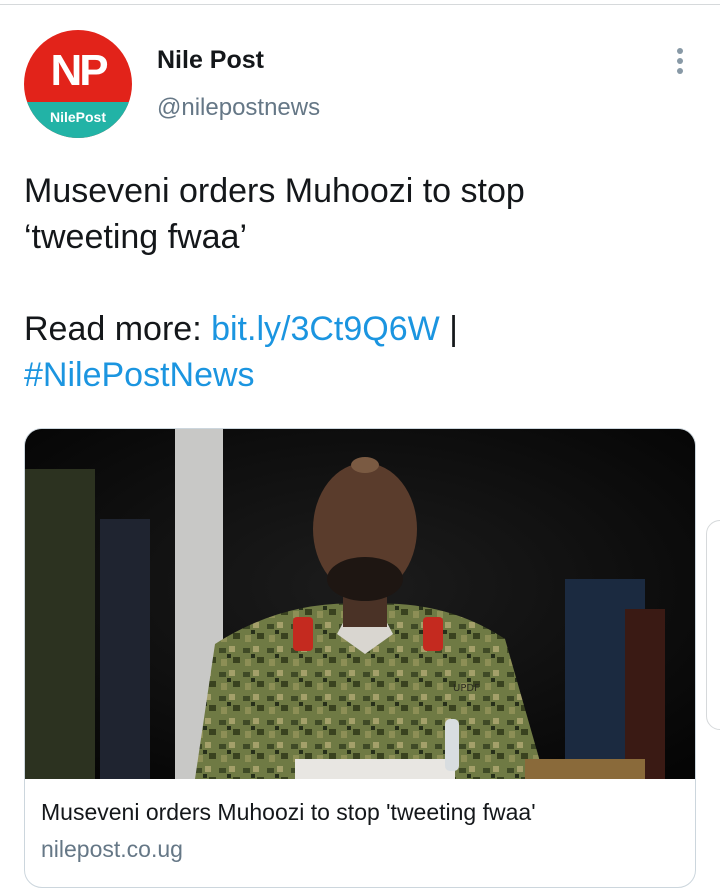 This screenshot has height=888, width=720. What do you see at coordinates (680, 63) in the screenshot?
I see `more-vertical-icon` at bounding box center [680, 63].